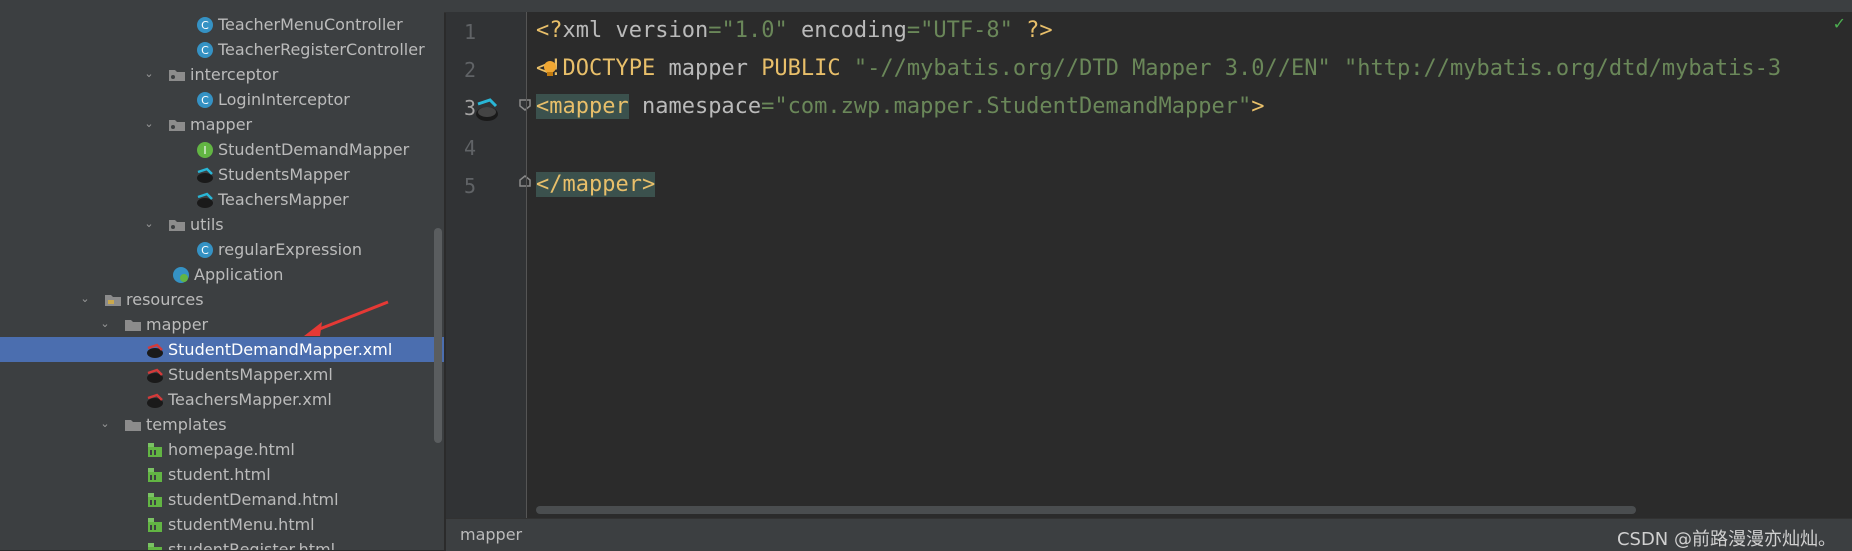 Image resolution: width=1852 pixels, height=551 pixels. Describe the element at coordinates (1258, 106) in the screenshot. I see `tag-close: >` at that location.